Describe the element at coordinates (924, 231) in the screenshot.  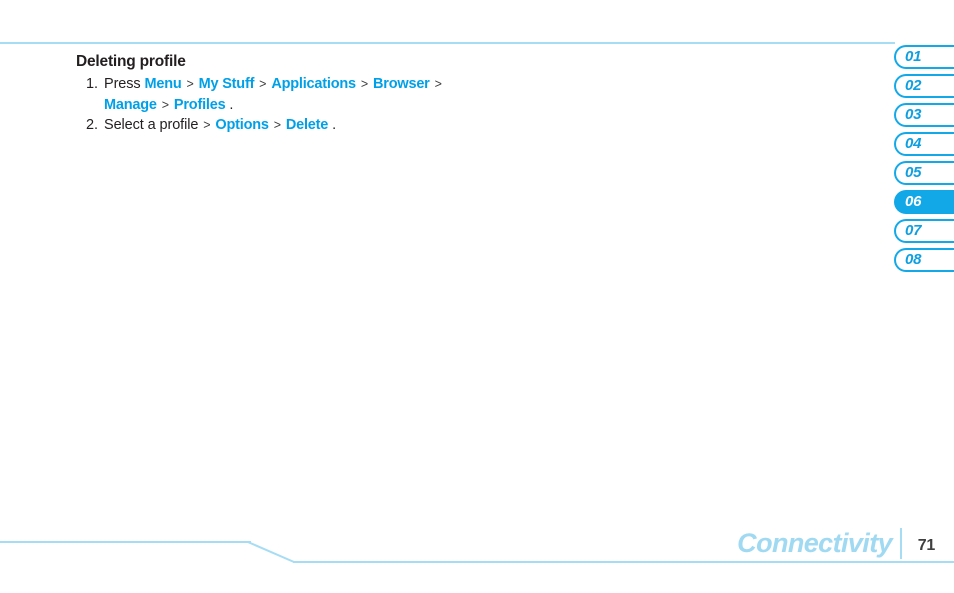
I see `chapter-tab-07: 07` at that location.